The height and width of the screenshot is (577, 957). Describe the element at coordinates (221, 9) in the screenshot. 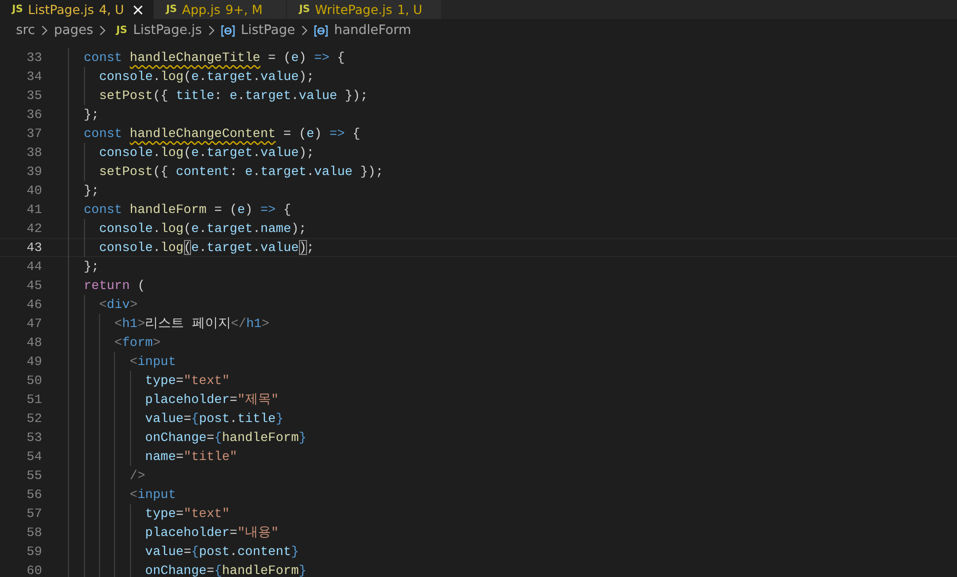

I see `editor-tab: JS App.js 9+, M` at that location.